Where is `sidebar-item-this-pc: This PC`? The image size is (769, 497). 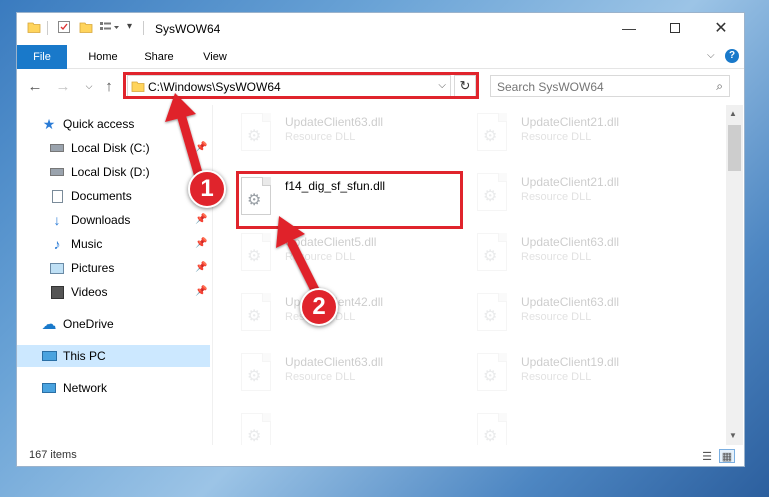
sidebar-item-this-pc: This PC is located at coordinates (113, 356).